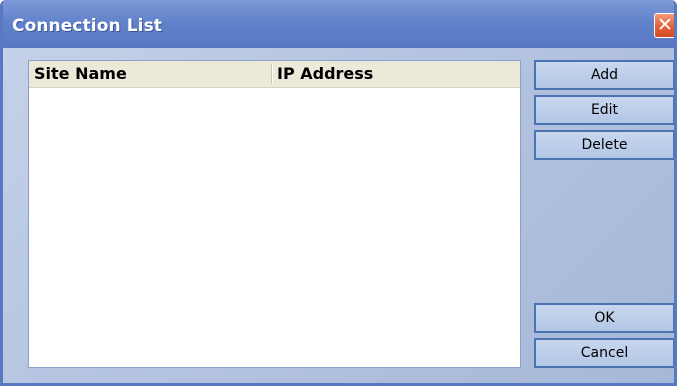  What do you see at coordinates (604, 145) in the screenshot?
I see `delete-button: Delete` at bounding box center [604, 145].